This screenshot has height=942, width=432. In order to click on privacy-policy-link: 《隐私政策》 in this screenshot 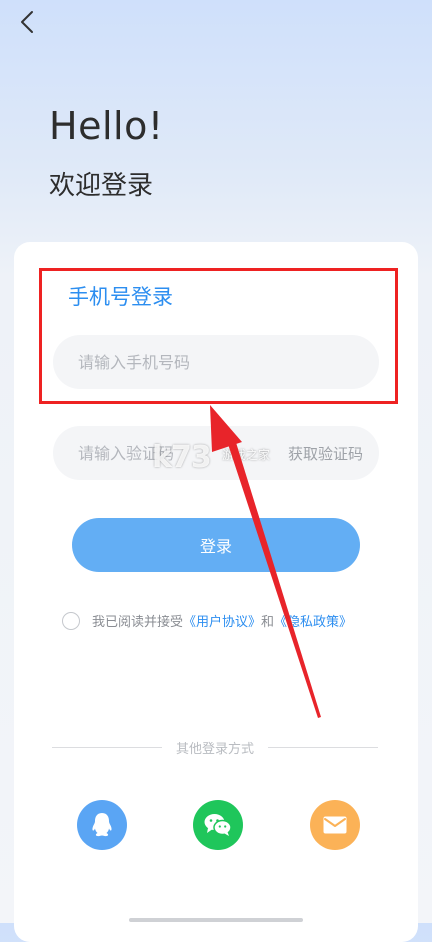, I will do `click(313, 620)`.